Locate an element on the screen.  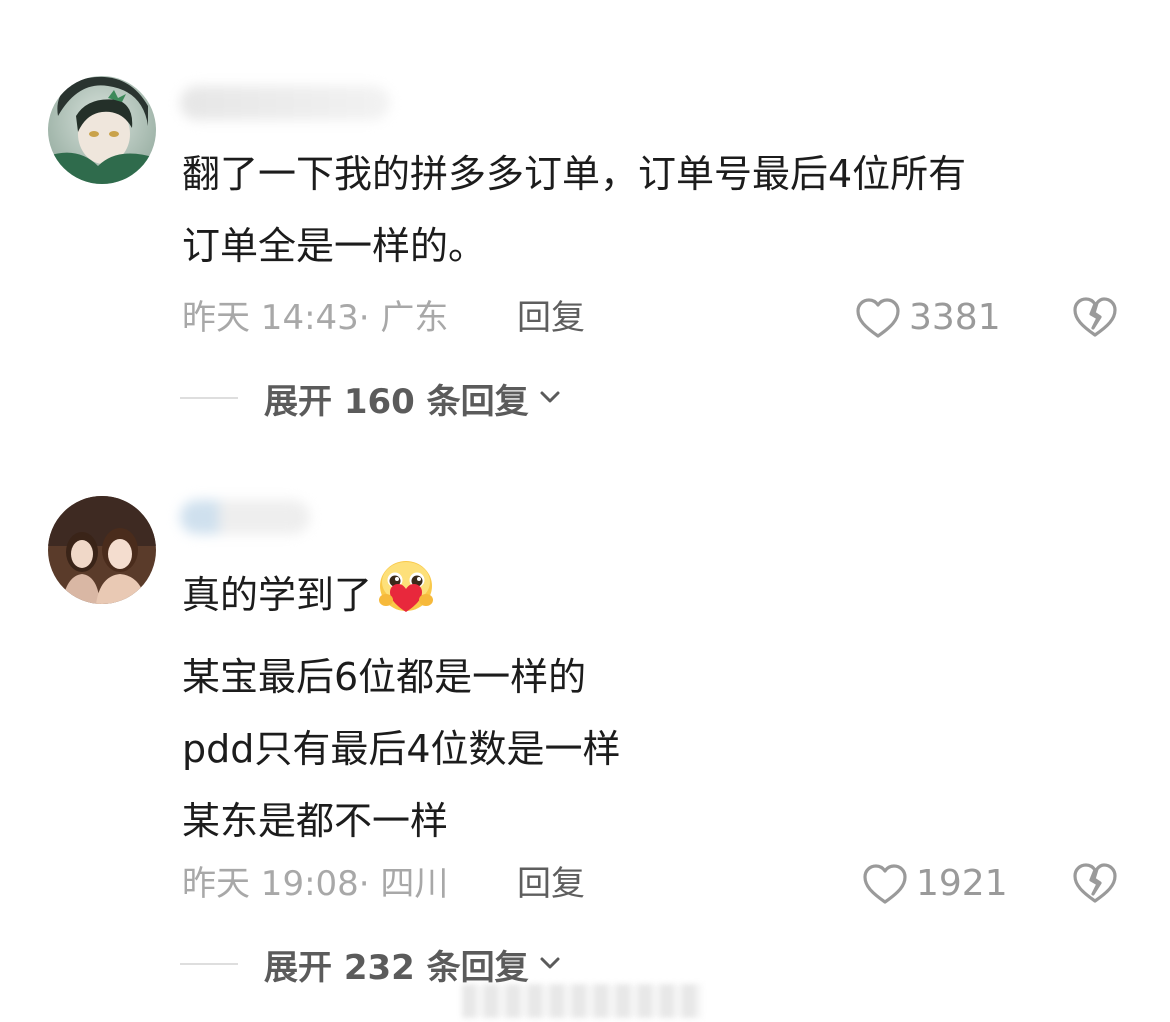
heart-outline-icon is located at coordinates (885, 884).